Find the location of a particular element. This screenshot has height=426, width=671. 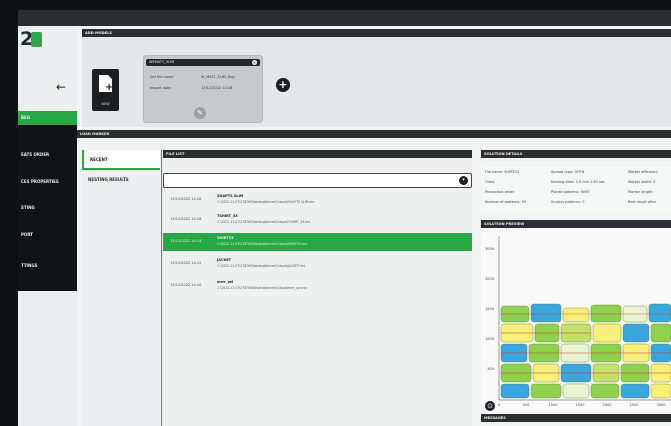

file-name: mrrr_sel is located at coordinates (225, 282).